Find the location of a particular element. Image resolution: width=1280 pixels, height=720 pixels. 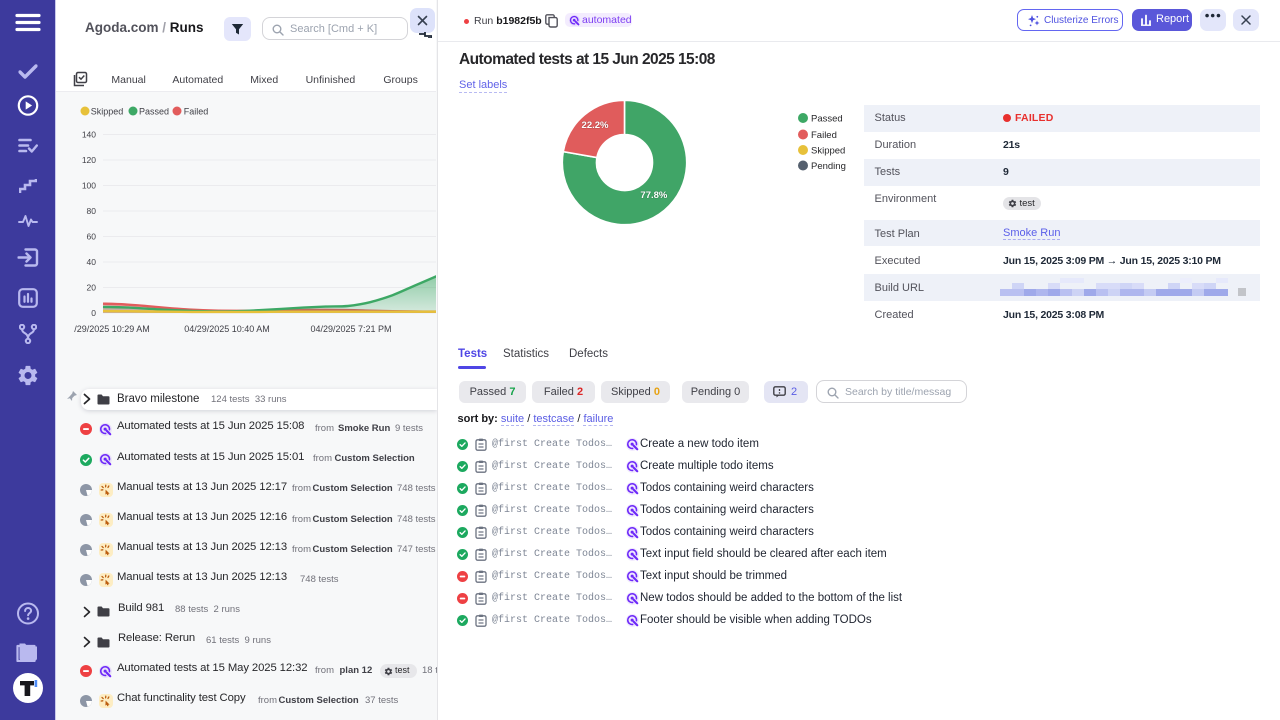

svg-text: 120 is located at coordinates (89, 160).